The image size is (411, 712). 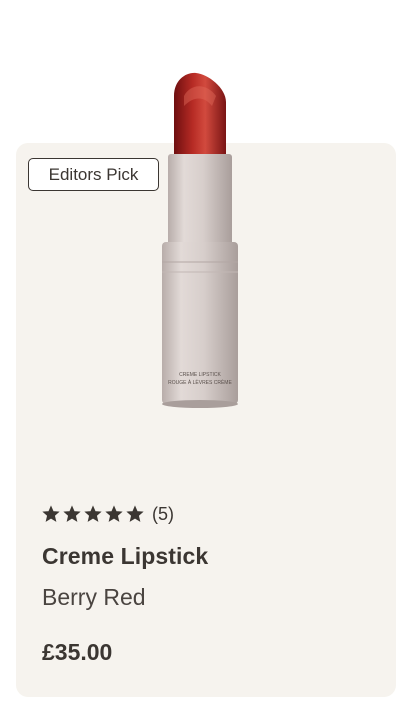 What do you see at coordinates (200, 382) in the screenshot?
I see `tube-text-line2: ROUGE À LÈVRES CRÈME` at bounding box center [200, 382].